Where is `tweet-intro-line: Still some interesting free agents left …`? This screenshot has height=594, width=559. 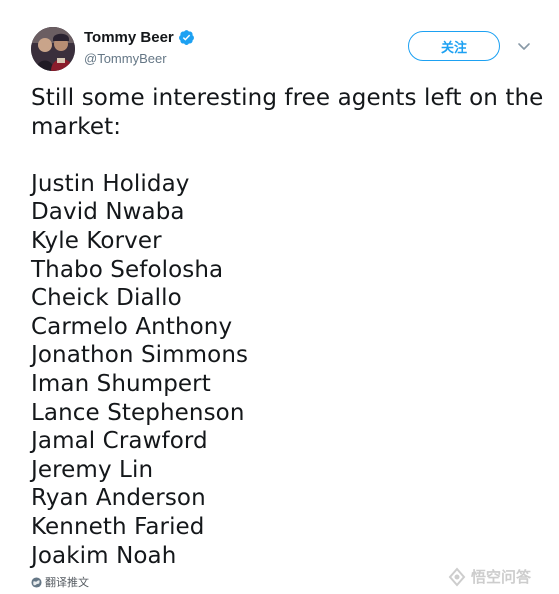
tweet-intro-line: Still some interesting free agents left … is located at coordinates (287, 98).